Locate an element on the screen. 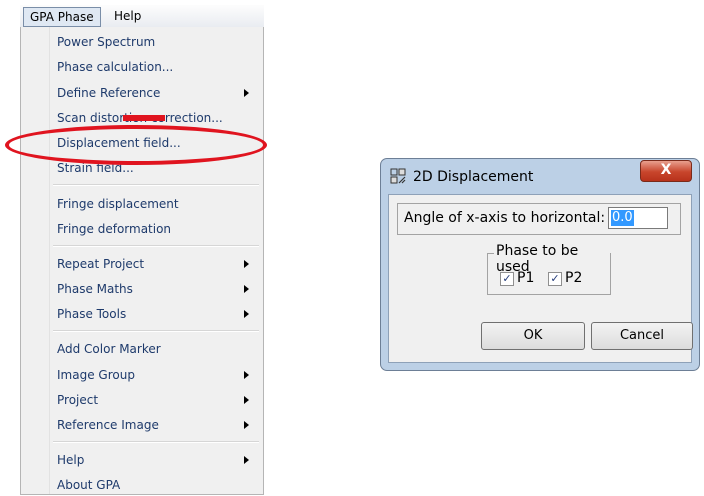 The image size is (704, 496). annotation-strike-mark is located at coordinates (144, 118).